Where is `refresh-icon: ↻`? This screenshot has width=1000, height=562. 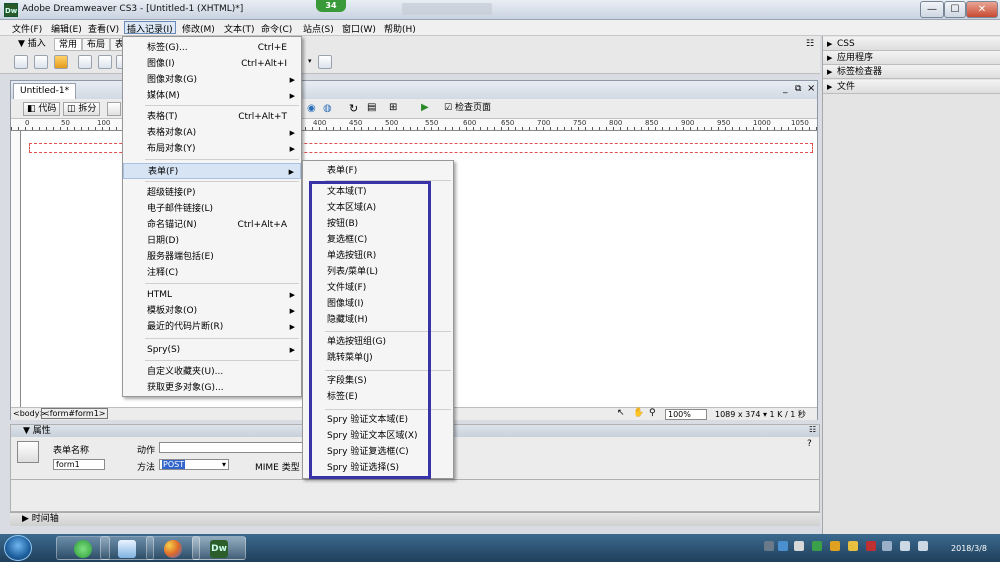
refresh-icon: ↻ is located at coordinates (353, 108).